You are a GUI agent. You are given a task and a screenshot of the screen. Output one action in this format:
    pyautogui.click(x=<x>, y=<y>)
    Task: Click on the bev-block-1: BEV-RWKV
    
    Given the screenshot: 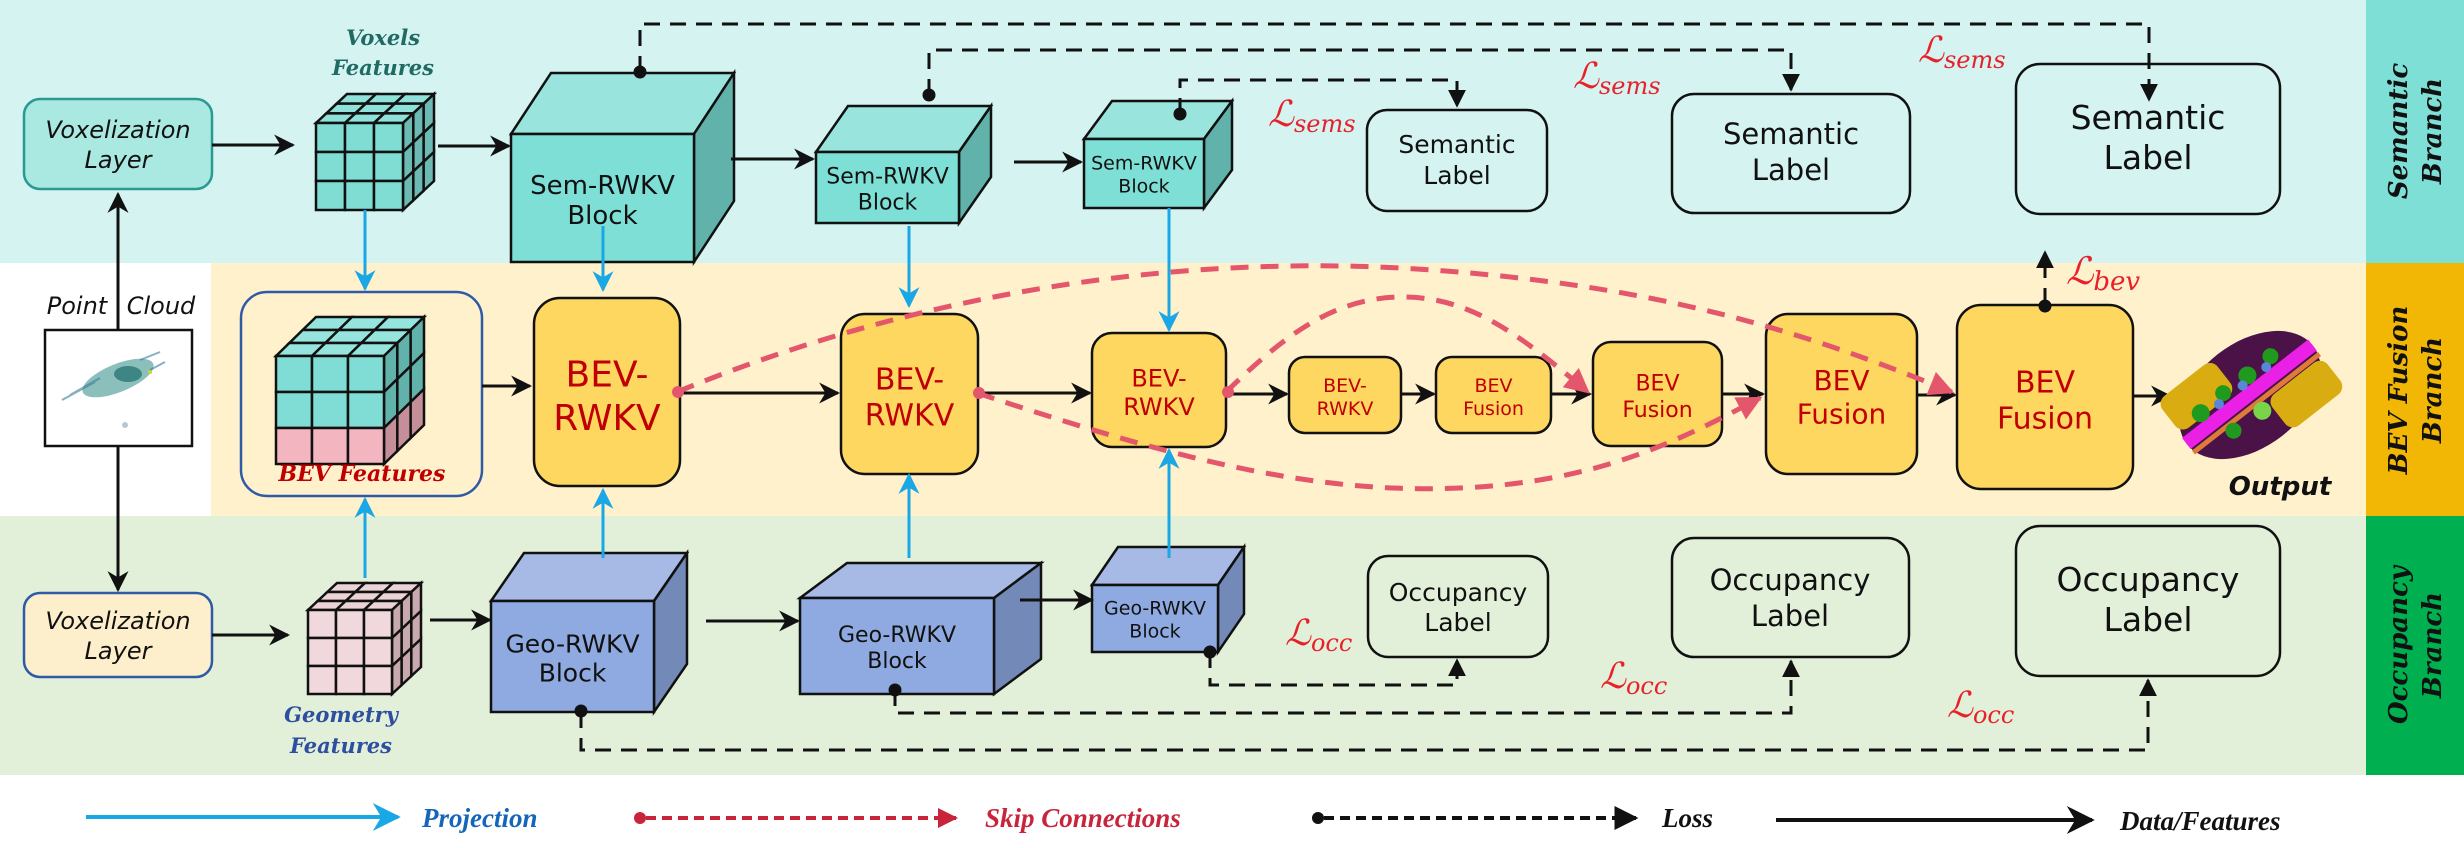 What is the action you would take?
    pyautogui.click(x=607, y=392)
    